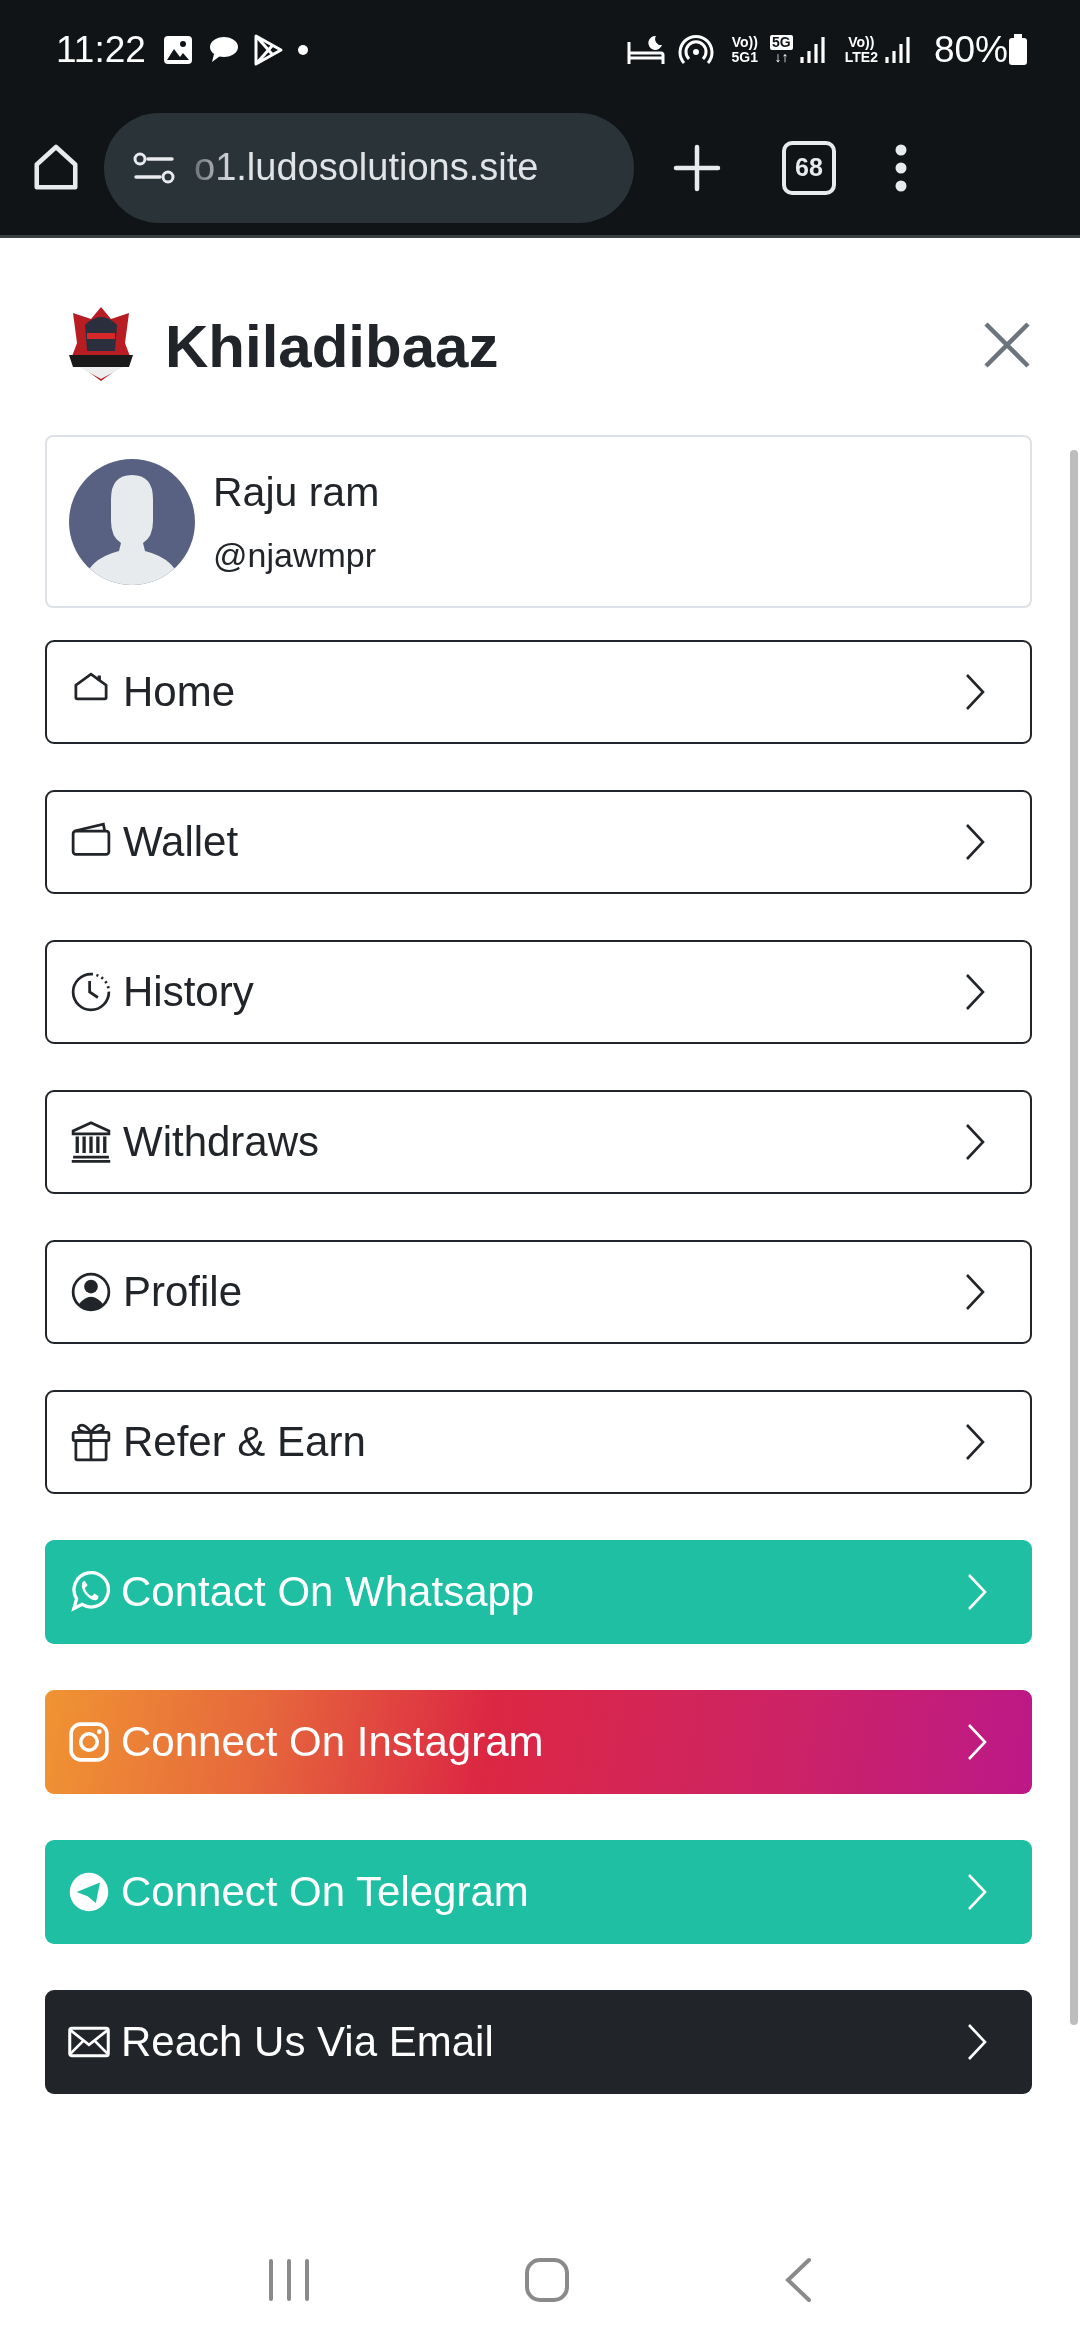 This screenshot has height=2340, width=1080. What do you see at coordinates (302, 50) in the screenshot?
I see `dot-icon` at bounding box center [302, 50].